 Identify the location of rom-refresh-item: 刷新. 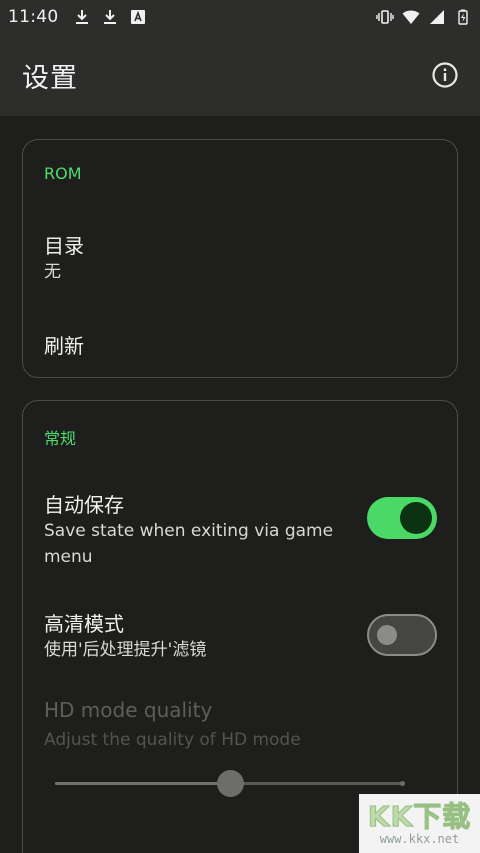
(240, 342).